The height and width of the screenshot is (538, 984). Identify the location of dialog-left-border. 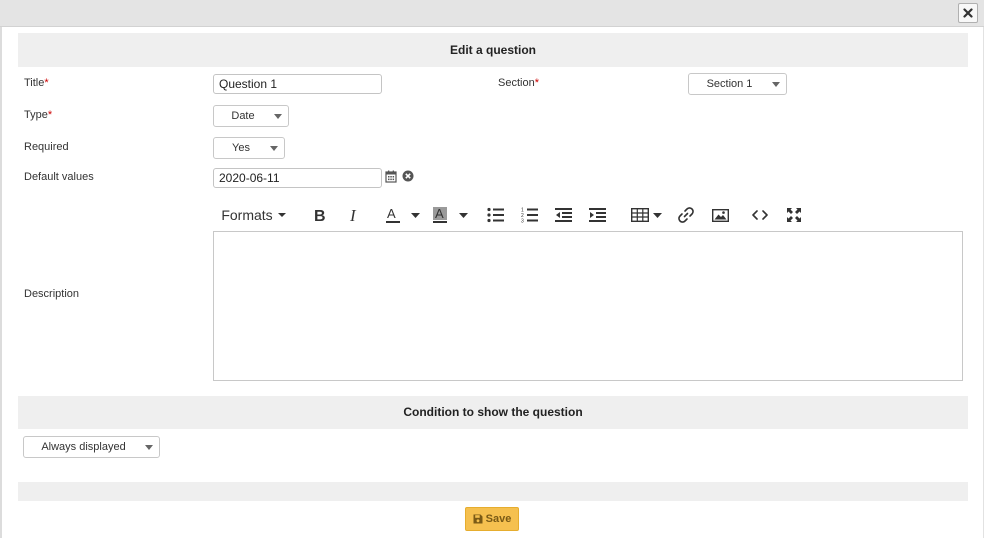
(1, 269).